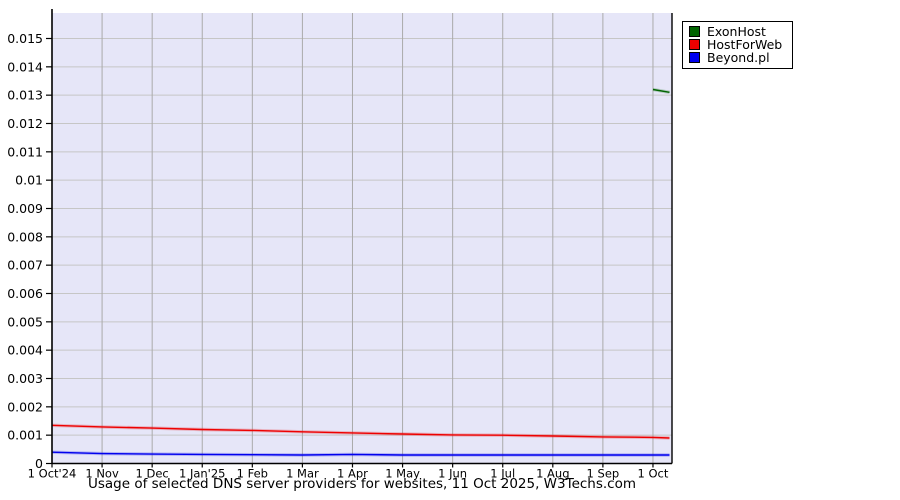 Image resolution: width=900 pixels, height=500 pixels. I want to click on y-tick-label: 0.006, so click(25, 293).